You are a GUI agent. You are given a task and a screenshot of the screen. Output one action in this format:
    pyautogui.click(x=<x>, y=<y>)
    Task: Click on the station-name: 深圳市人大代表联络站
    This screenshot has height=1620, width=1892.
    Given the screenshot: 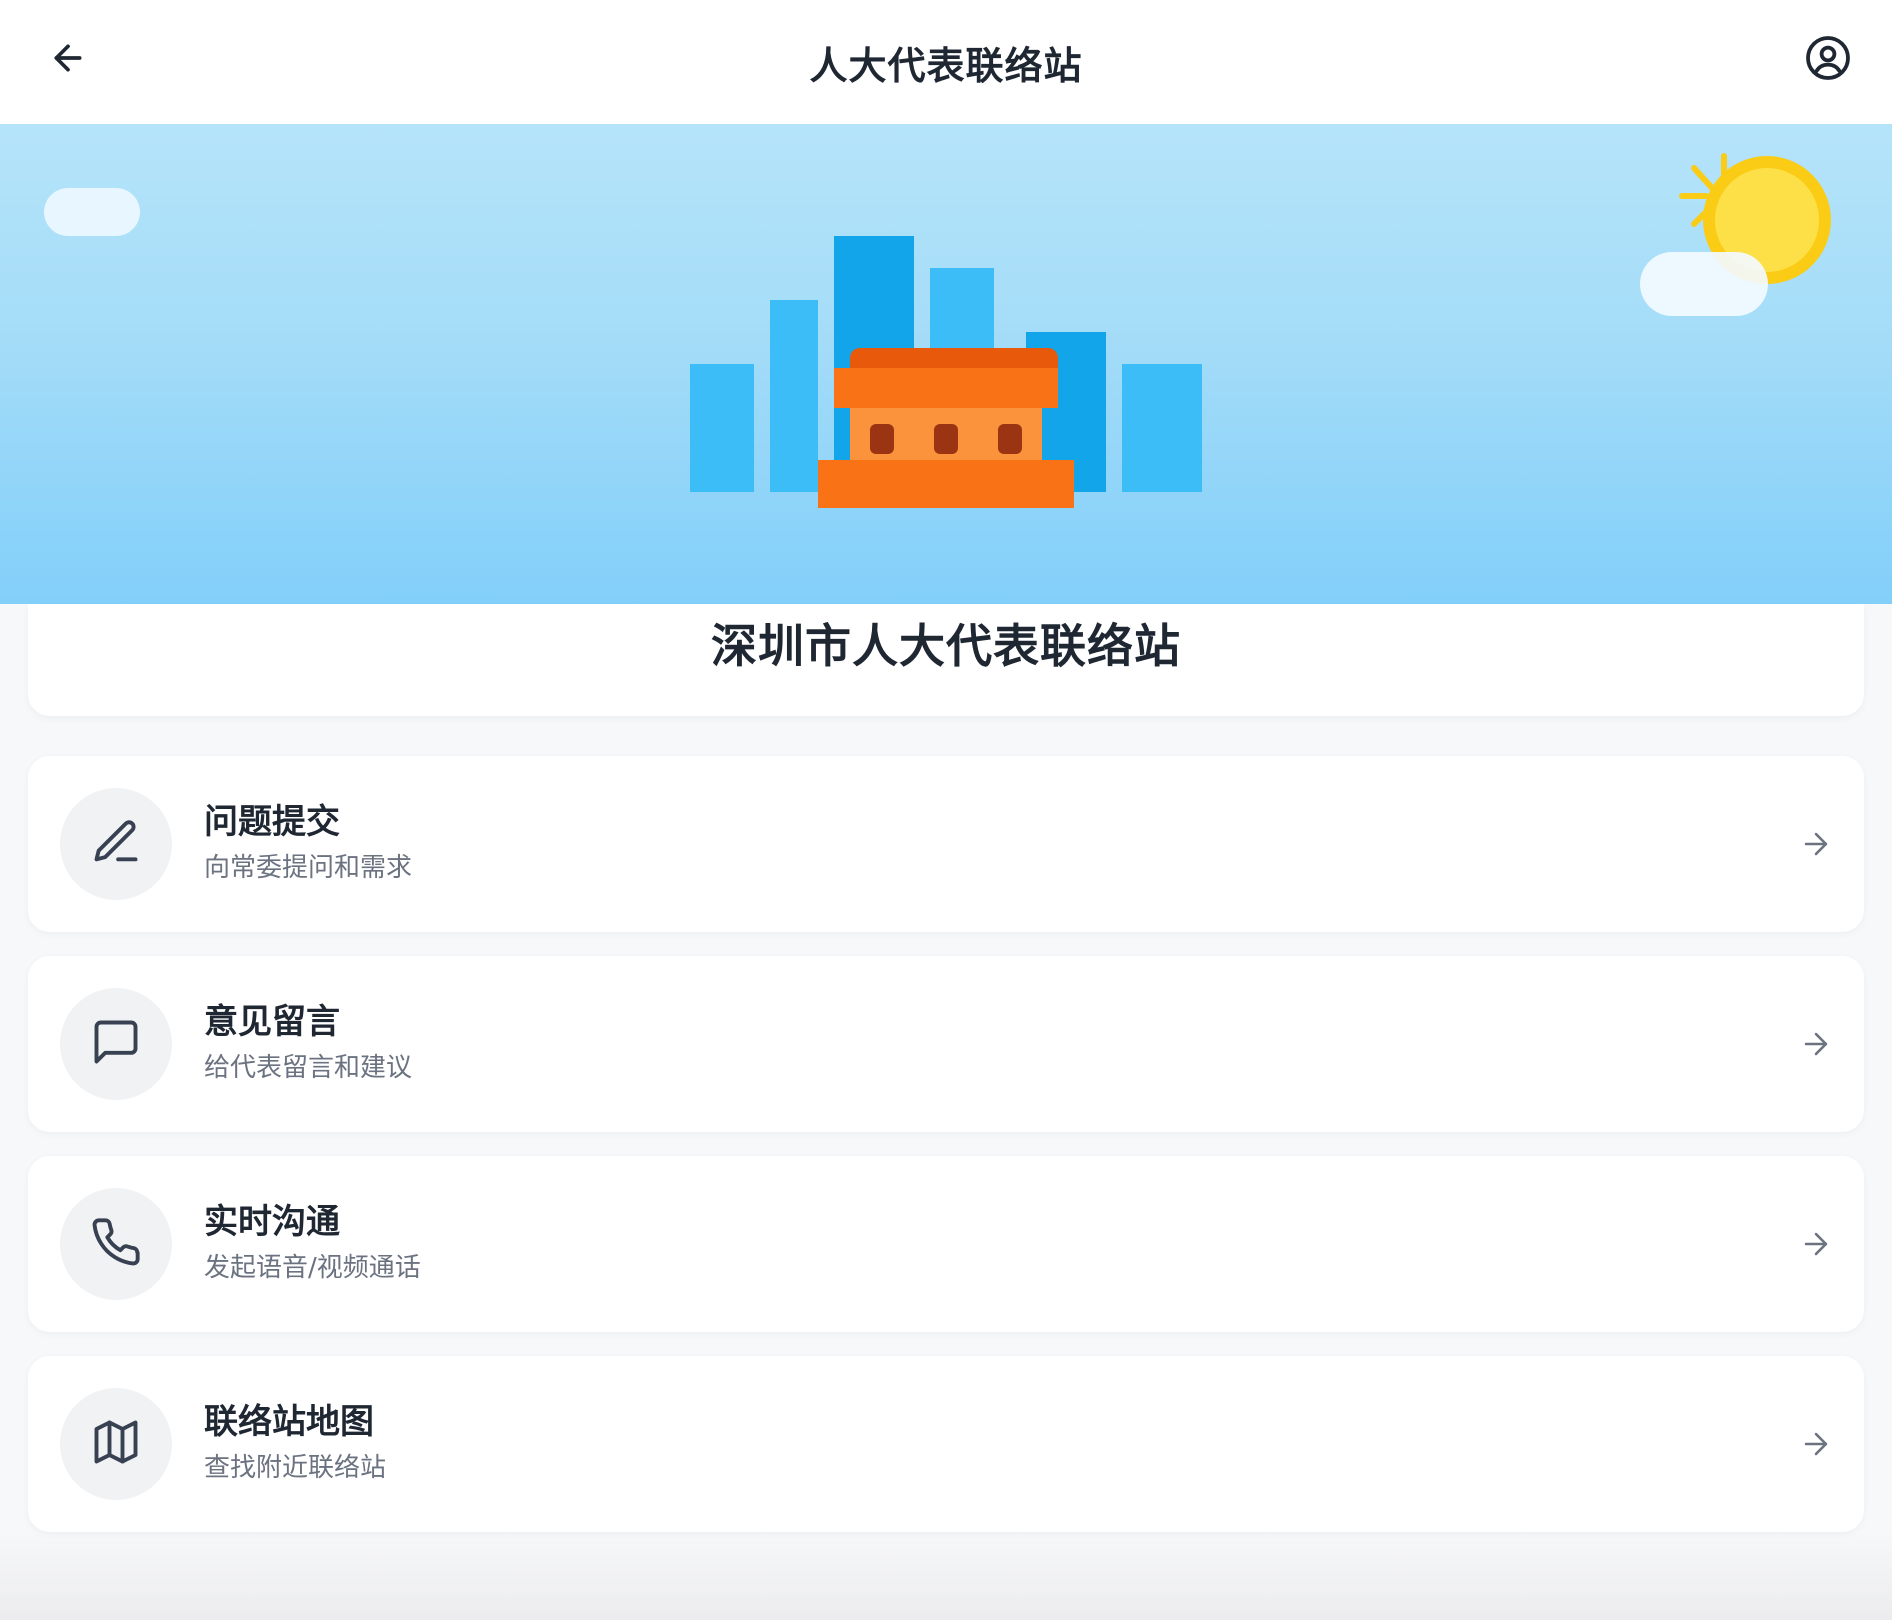 What is the action you would take?
    pyautogui.click(x=946, y=646)
    